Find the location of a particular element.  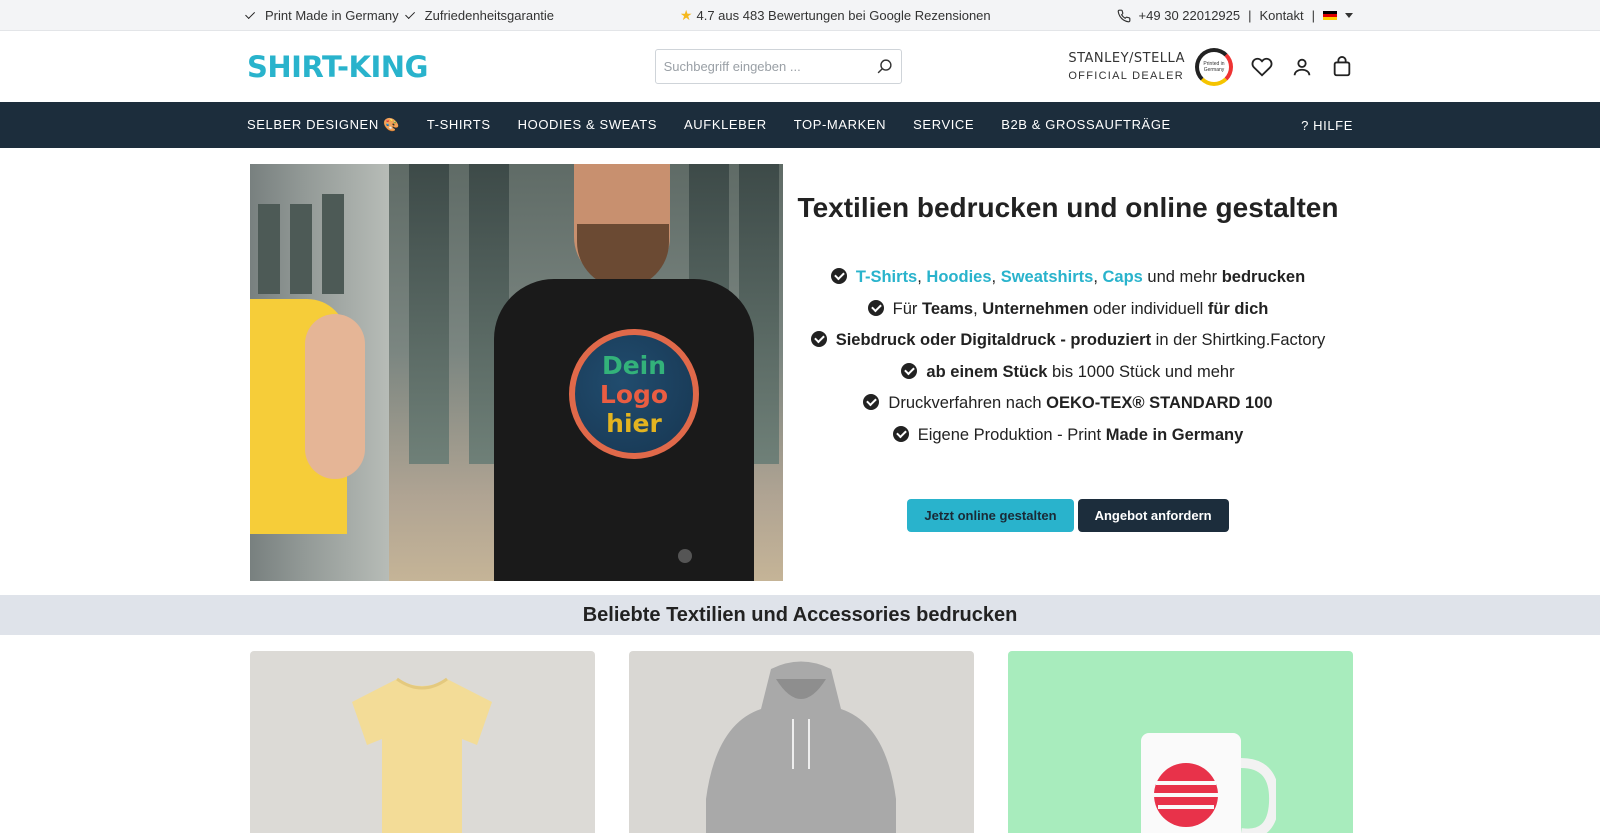

link-caps: Caps is located at coordinates (1122, 277).